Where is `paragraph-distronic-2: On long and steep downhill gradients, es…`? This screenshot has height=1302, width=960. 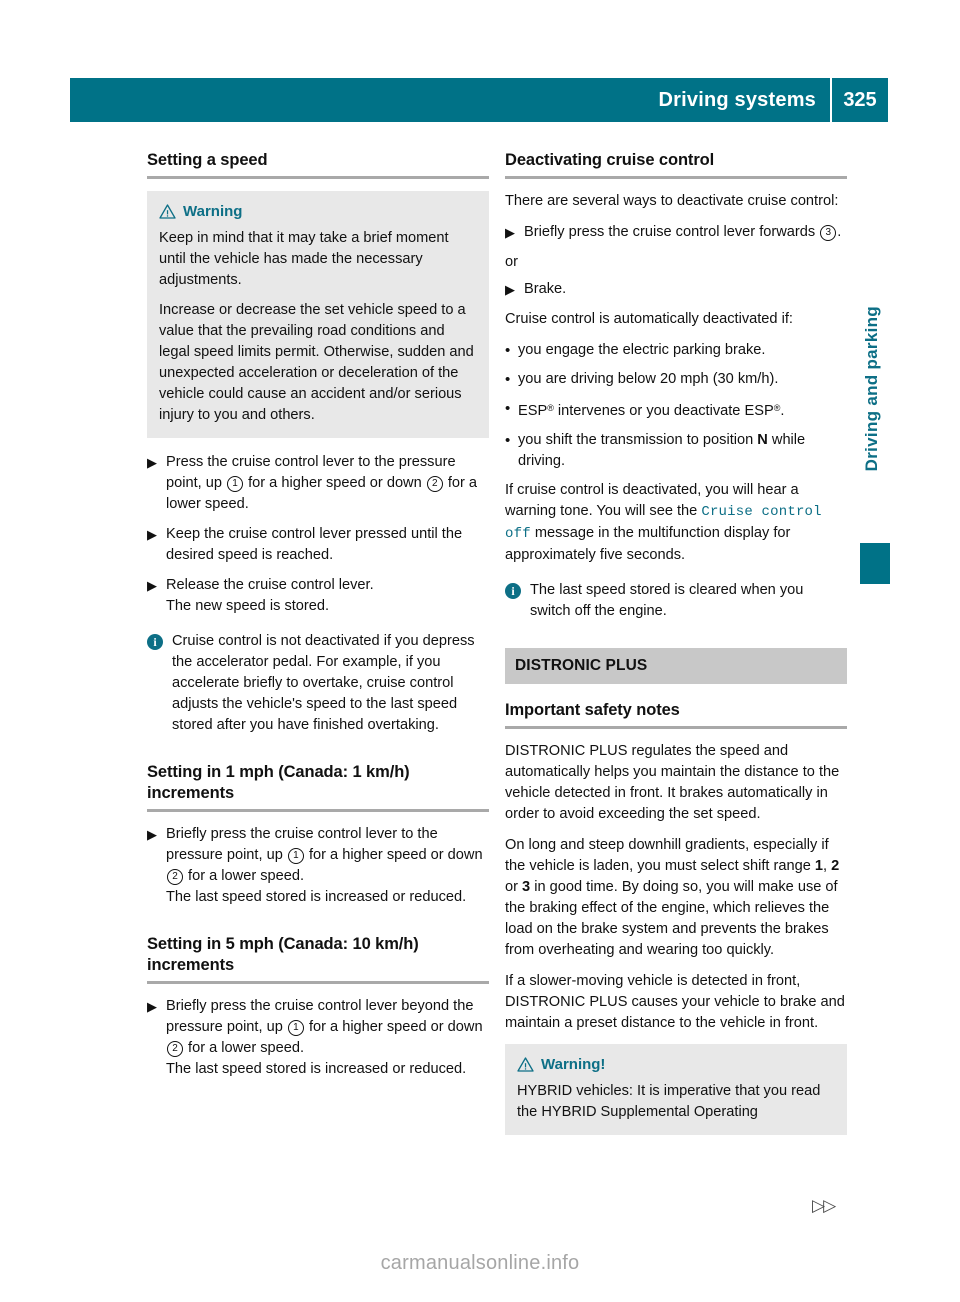
paragraph-distronic-2: On long and steep downhill gradients, es… is located at coordinates (676, 898).